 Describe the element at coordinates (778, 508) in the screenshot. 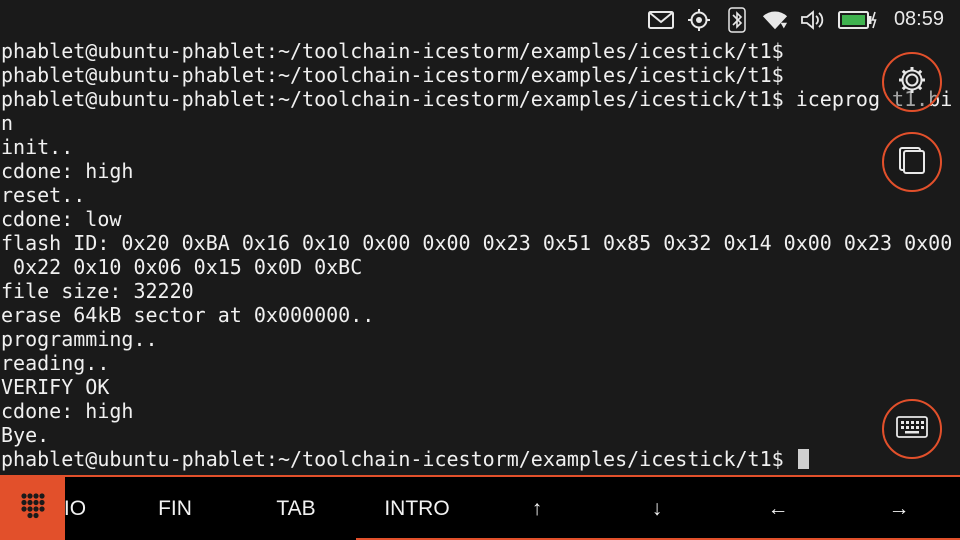

I see `key-left-arrow: ←` at that location.